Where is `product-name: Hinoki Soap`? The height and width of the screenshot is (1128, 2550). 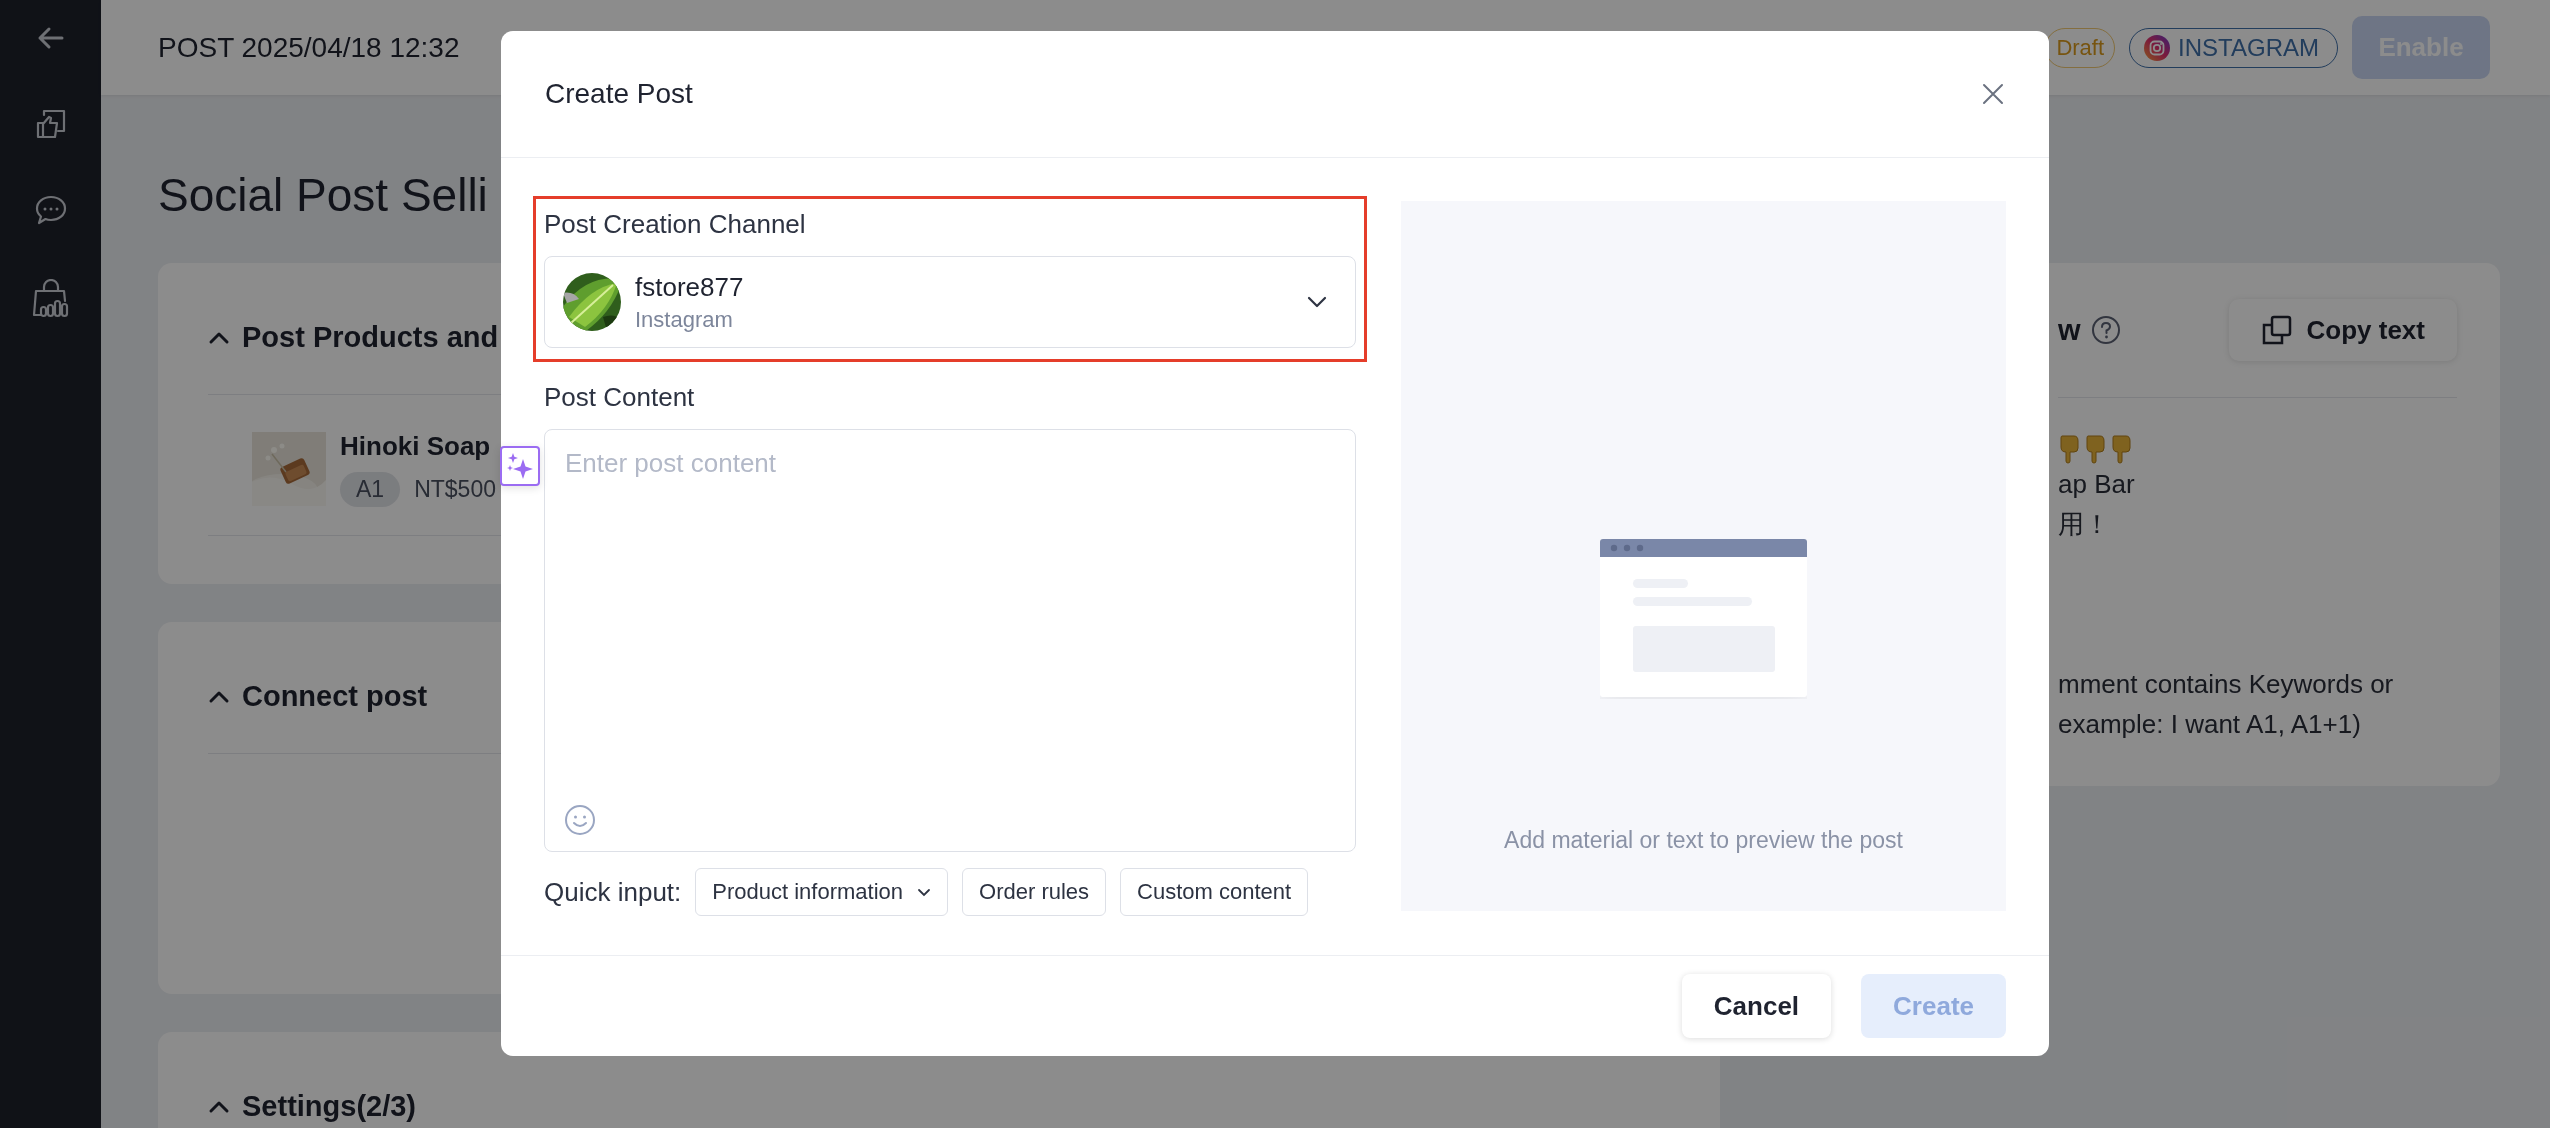
product-name: Hinoki Soap is located at coordinates (416, 446).